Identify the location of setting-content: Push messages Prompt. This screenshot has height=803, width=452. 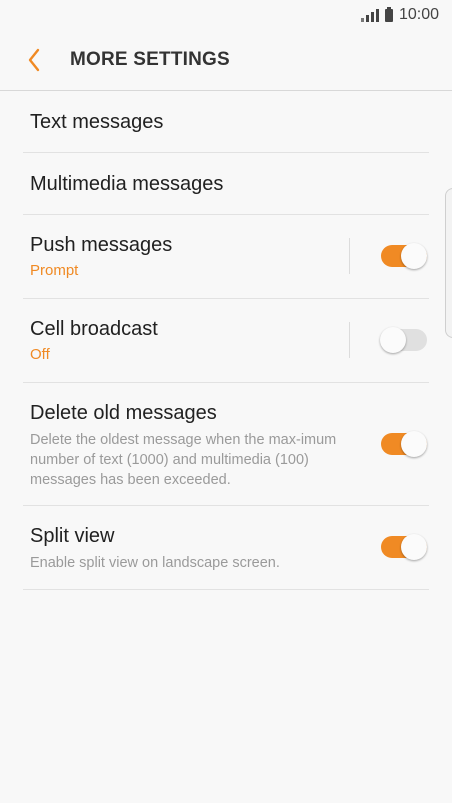
(101, 256).